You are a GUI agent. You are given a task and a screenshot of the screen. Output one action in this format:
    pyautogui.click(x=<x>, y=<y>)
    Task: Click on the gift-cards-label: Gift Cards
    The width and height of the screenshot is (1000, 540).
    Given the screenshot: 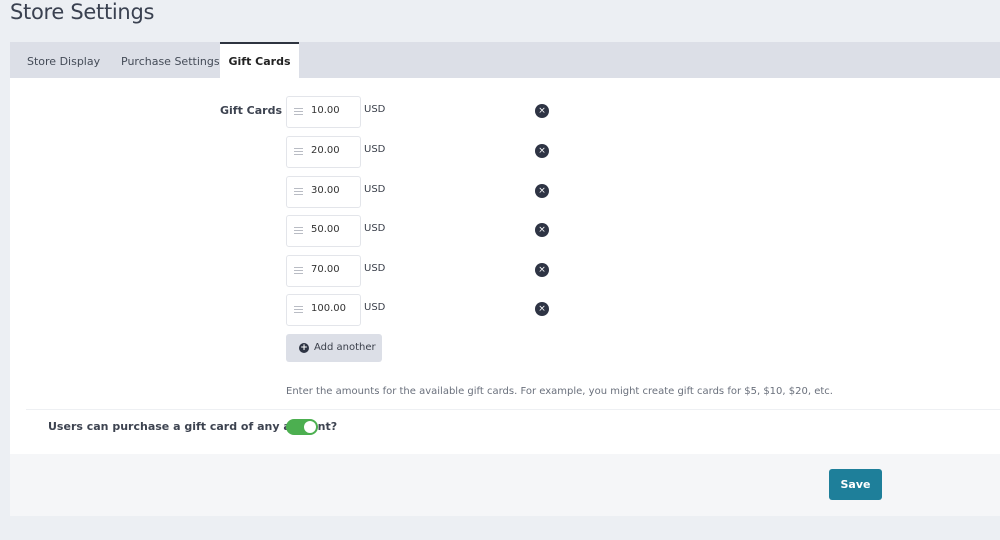 What is the action you would take?
    pyautogui.click(x=251, y=110)
    